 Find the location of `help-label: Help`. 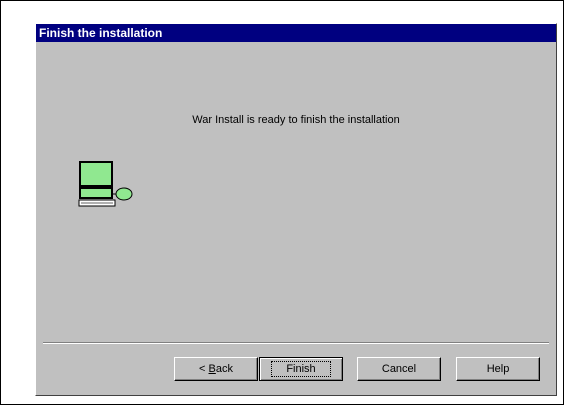

help-label: Help is located at coordinates (498, 369).